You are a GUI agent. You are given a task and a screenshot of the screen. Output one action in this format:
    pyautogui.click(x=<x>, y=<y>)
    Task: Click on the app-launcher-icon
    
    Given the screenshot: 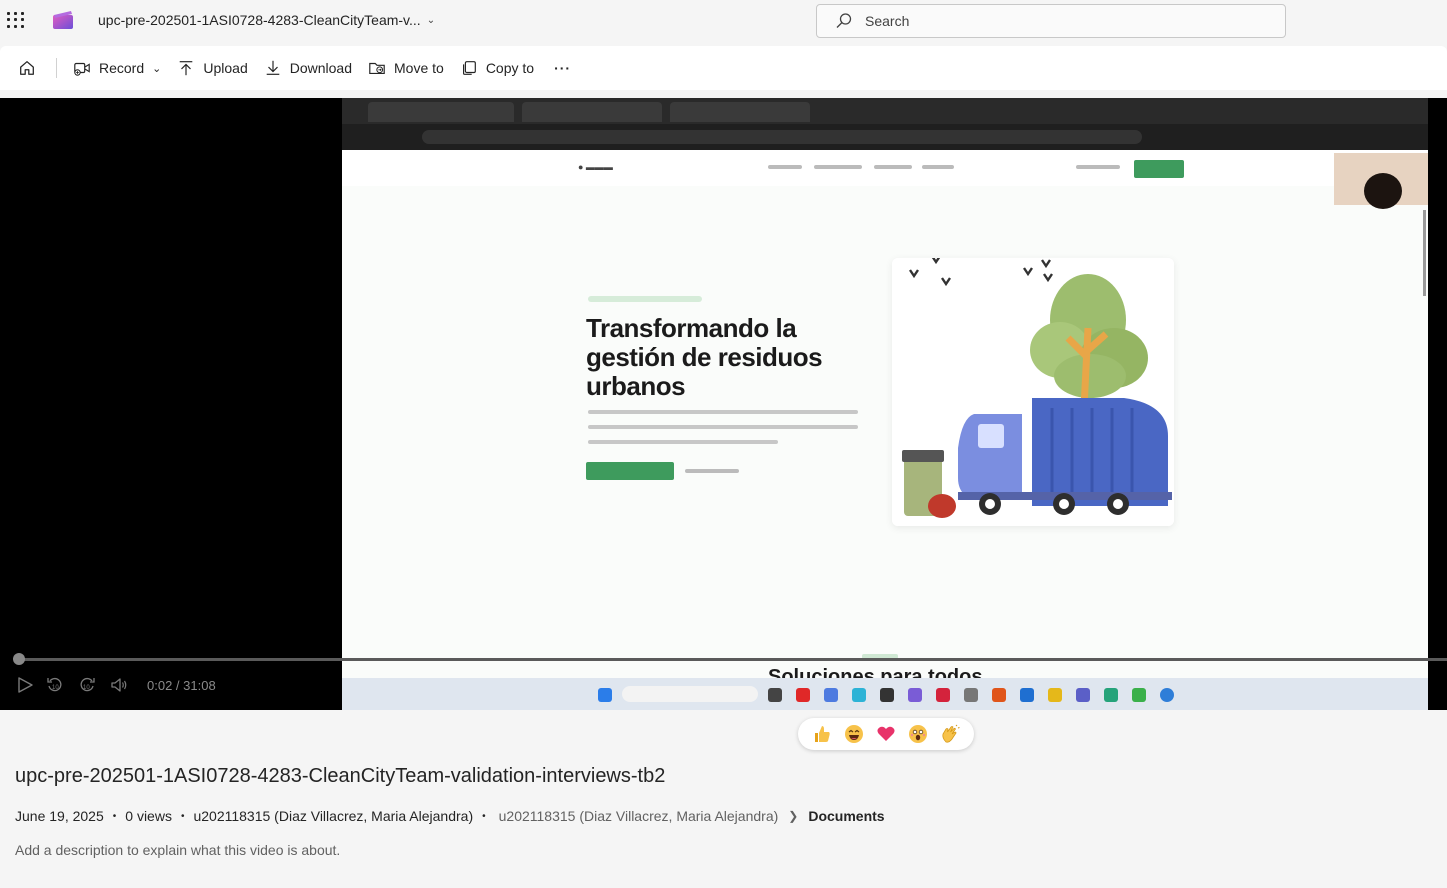 What is the action you would take?
    pyautogui.click(x=15, y=20)
    